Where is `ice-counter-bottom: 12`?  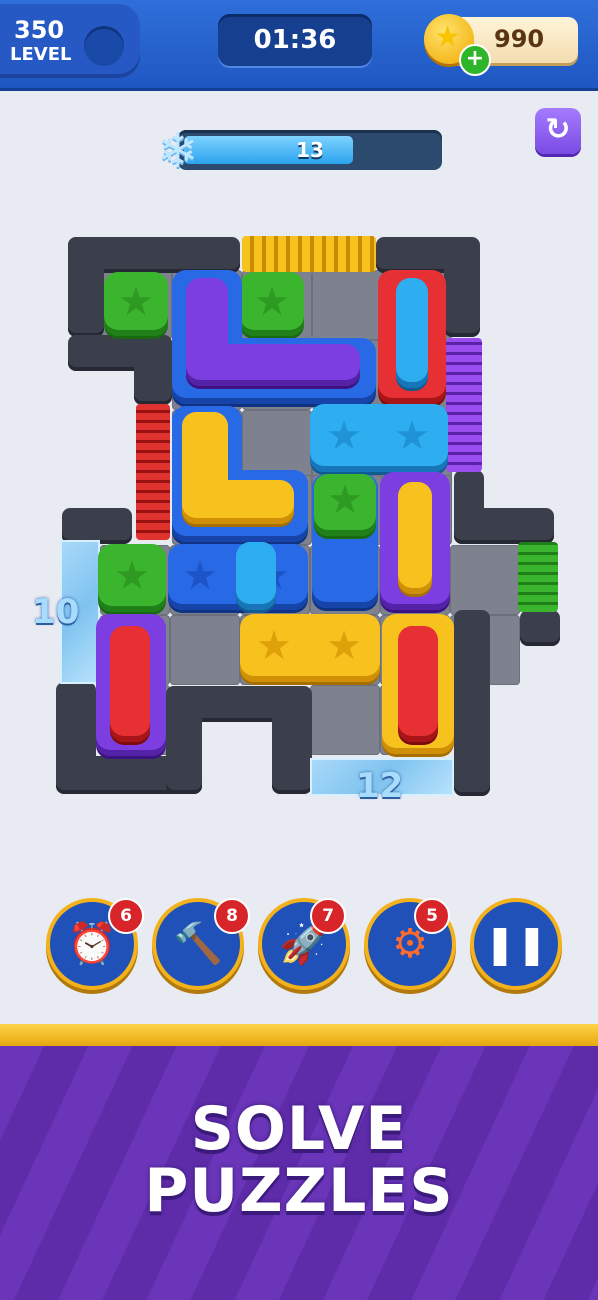
ice-counter-bottom: 12 is located at coordinates (380, 786).